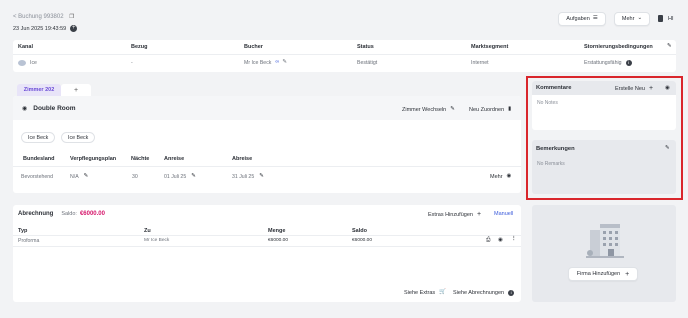 The width and height of the screenshot is (688, 318). I want to click on more-label: Mehr, so click(628, 19).